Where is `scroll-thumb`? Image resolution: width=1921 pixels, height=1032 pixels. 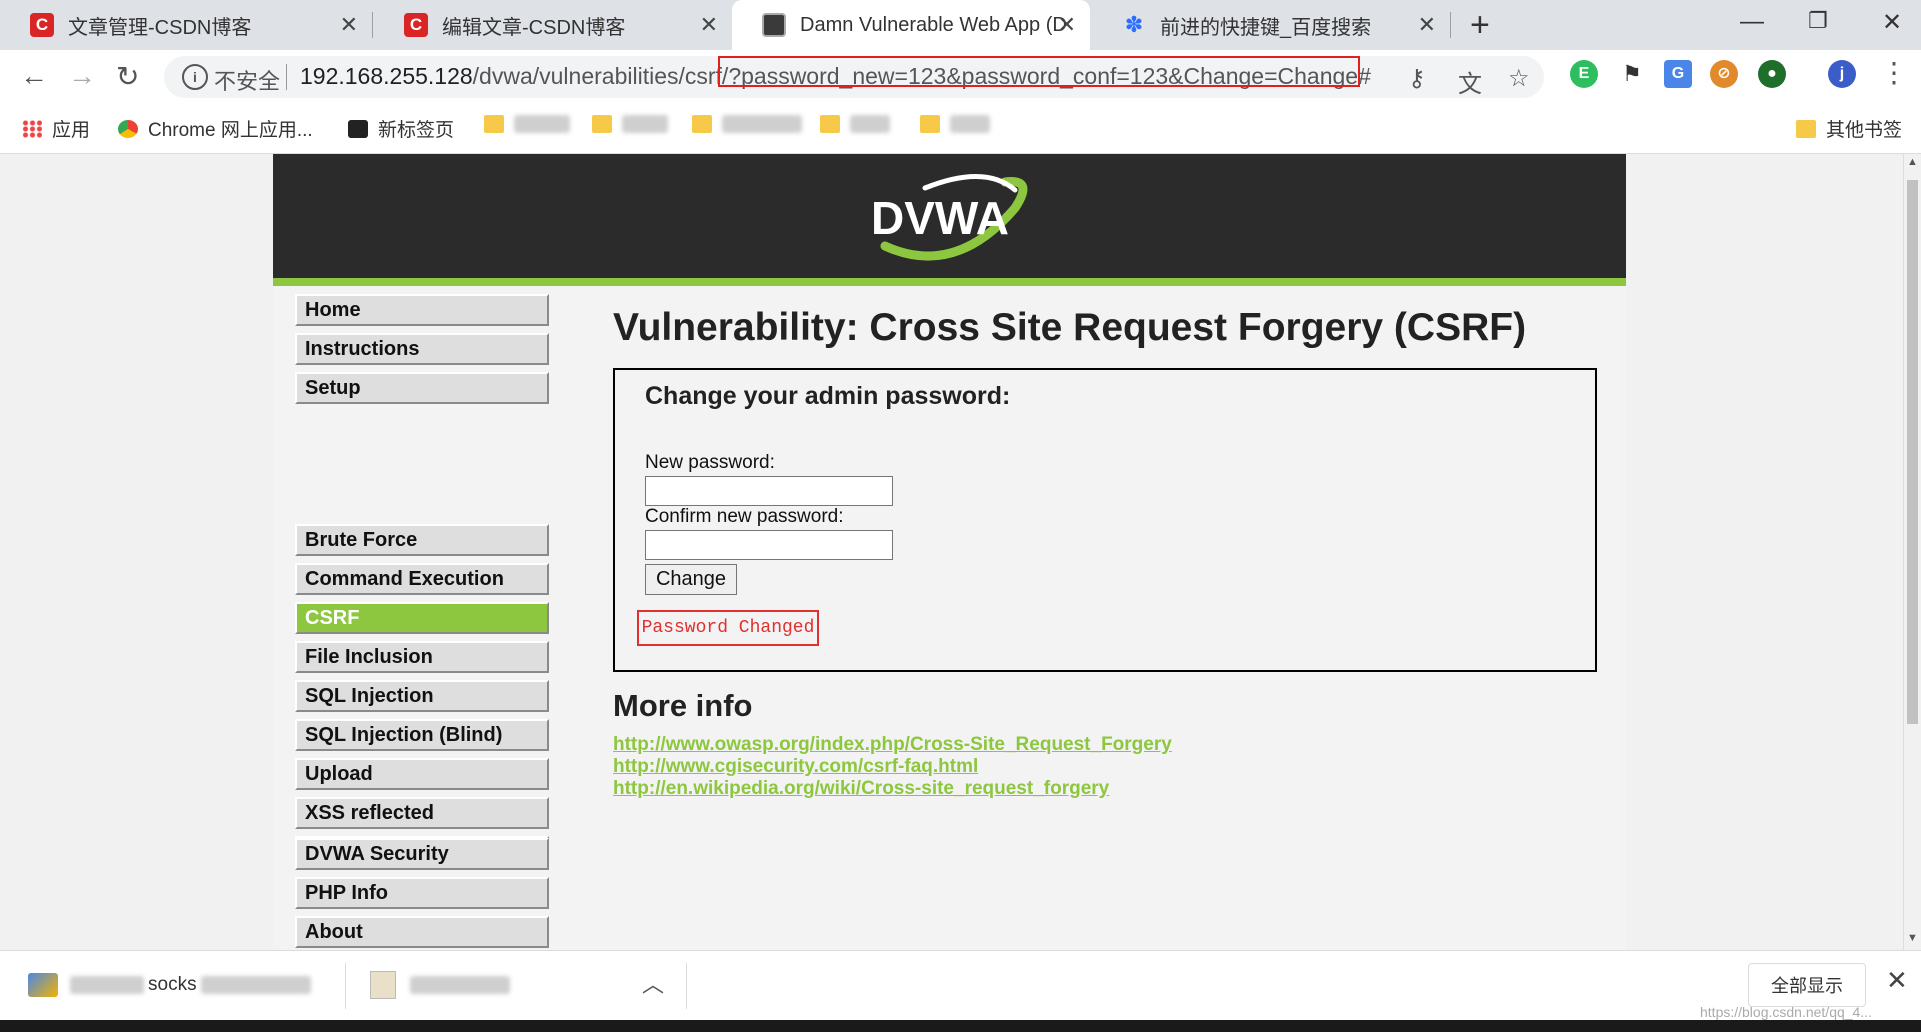
scroll-thumb is located at coordinates (1912, 452).